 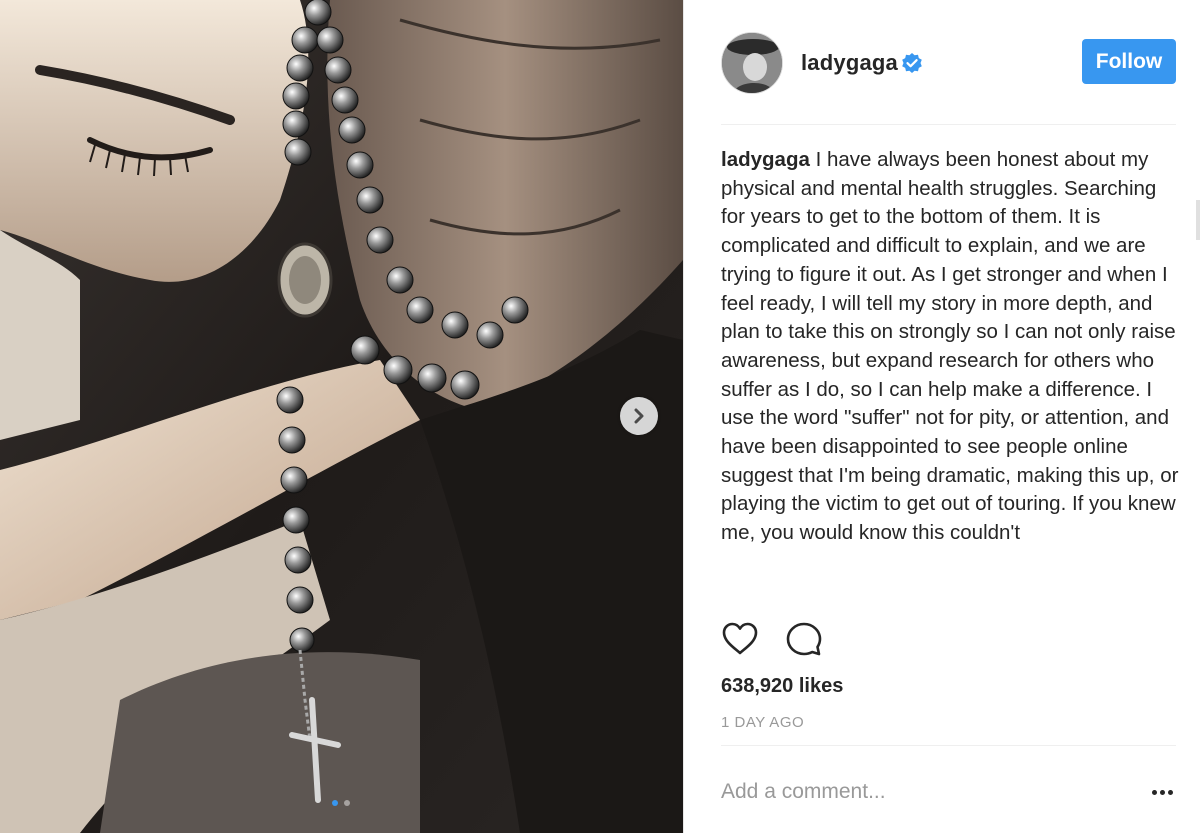 I want to click on follow-button: Follow, so click(x=1129, y=61).